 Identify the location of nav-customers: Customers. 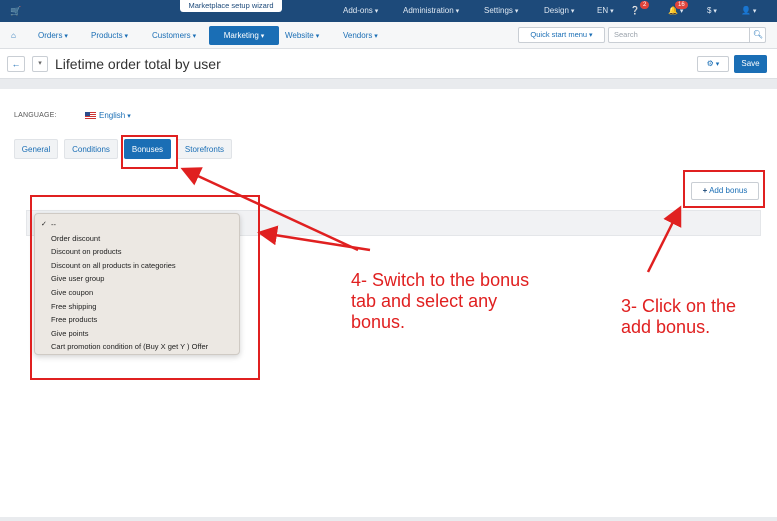
(174, 35).